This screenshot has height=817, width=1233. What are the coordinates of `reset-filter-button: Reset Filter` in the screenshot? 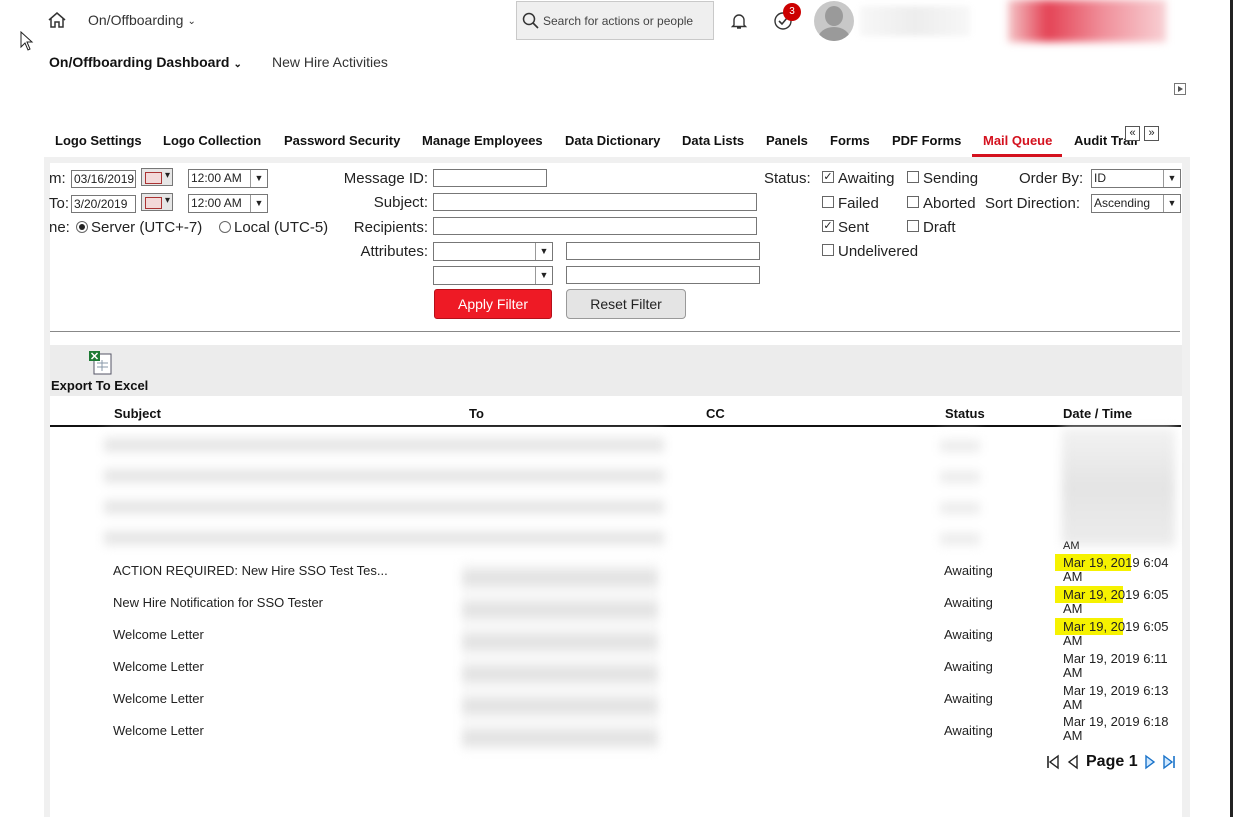 It's located at (626, 304).